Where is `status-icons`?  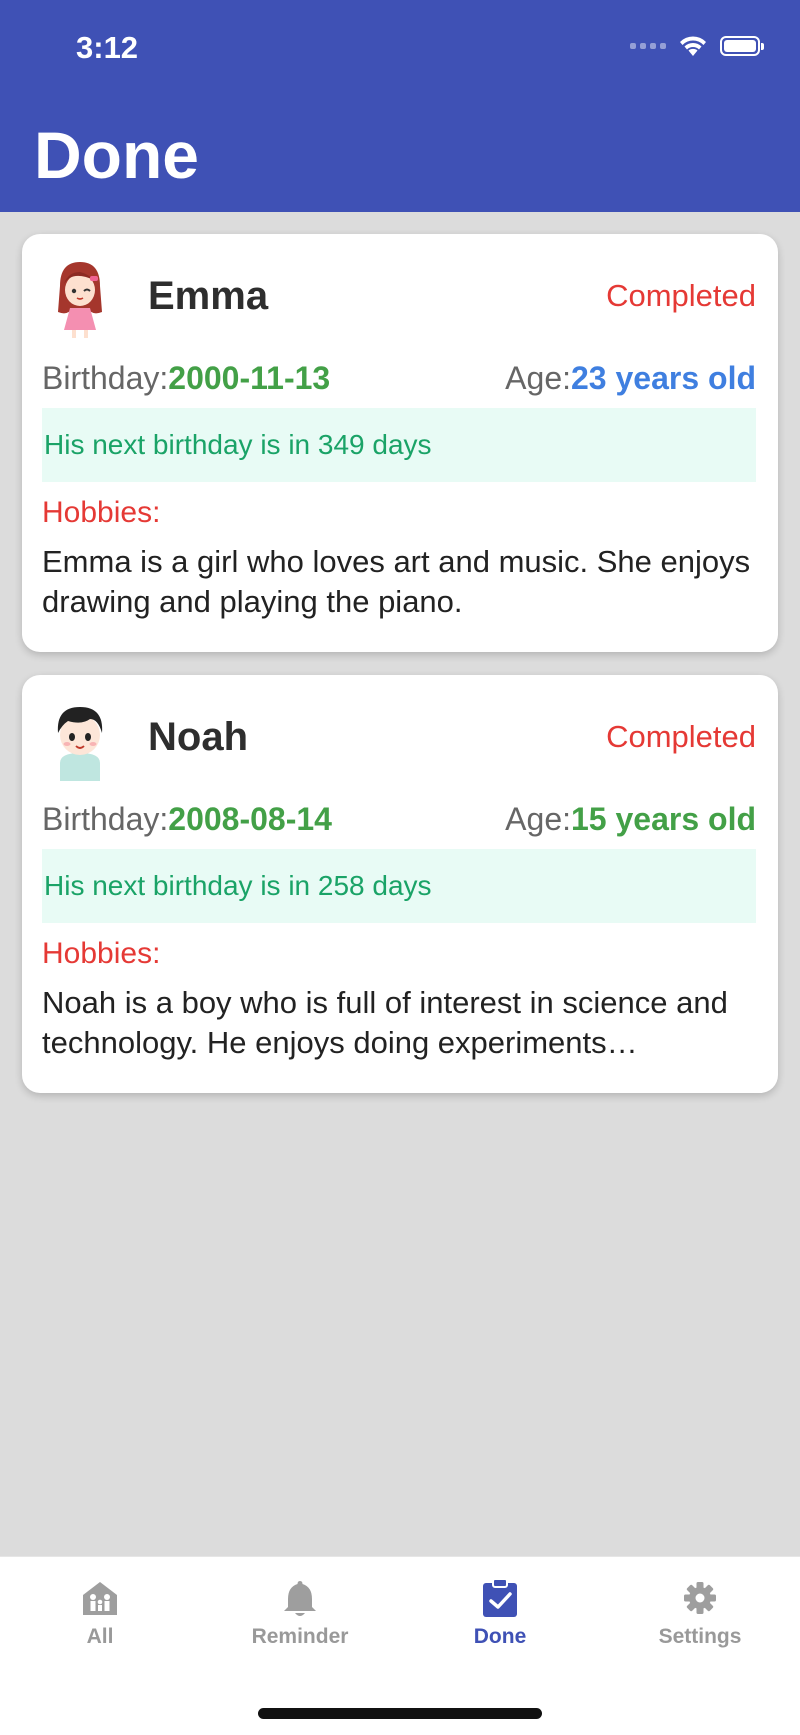 status-icons is located at coordinates (697, 46).